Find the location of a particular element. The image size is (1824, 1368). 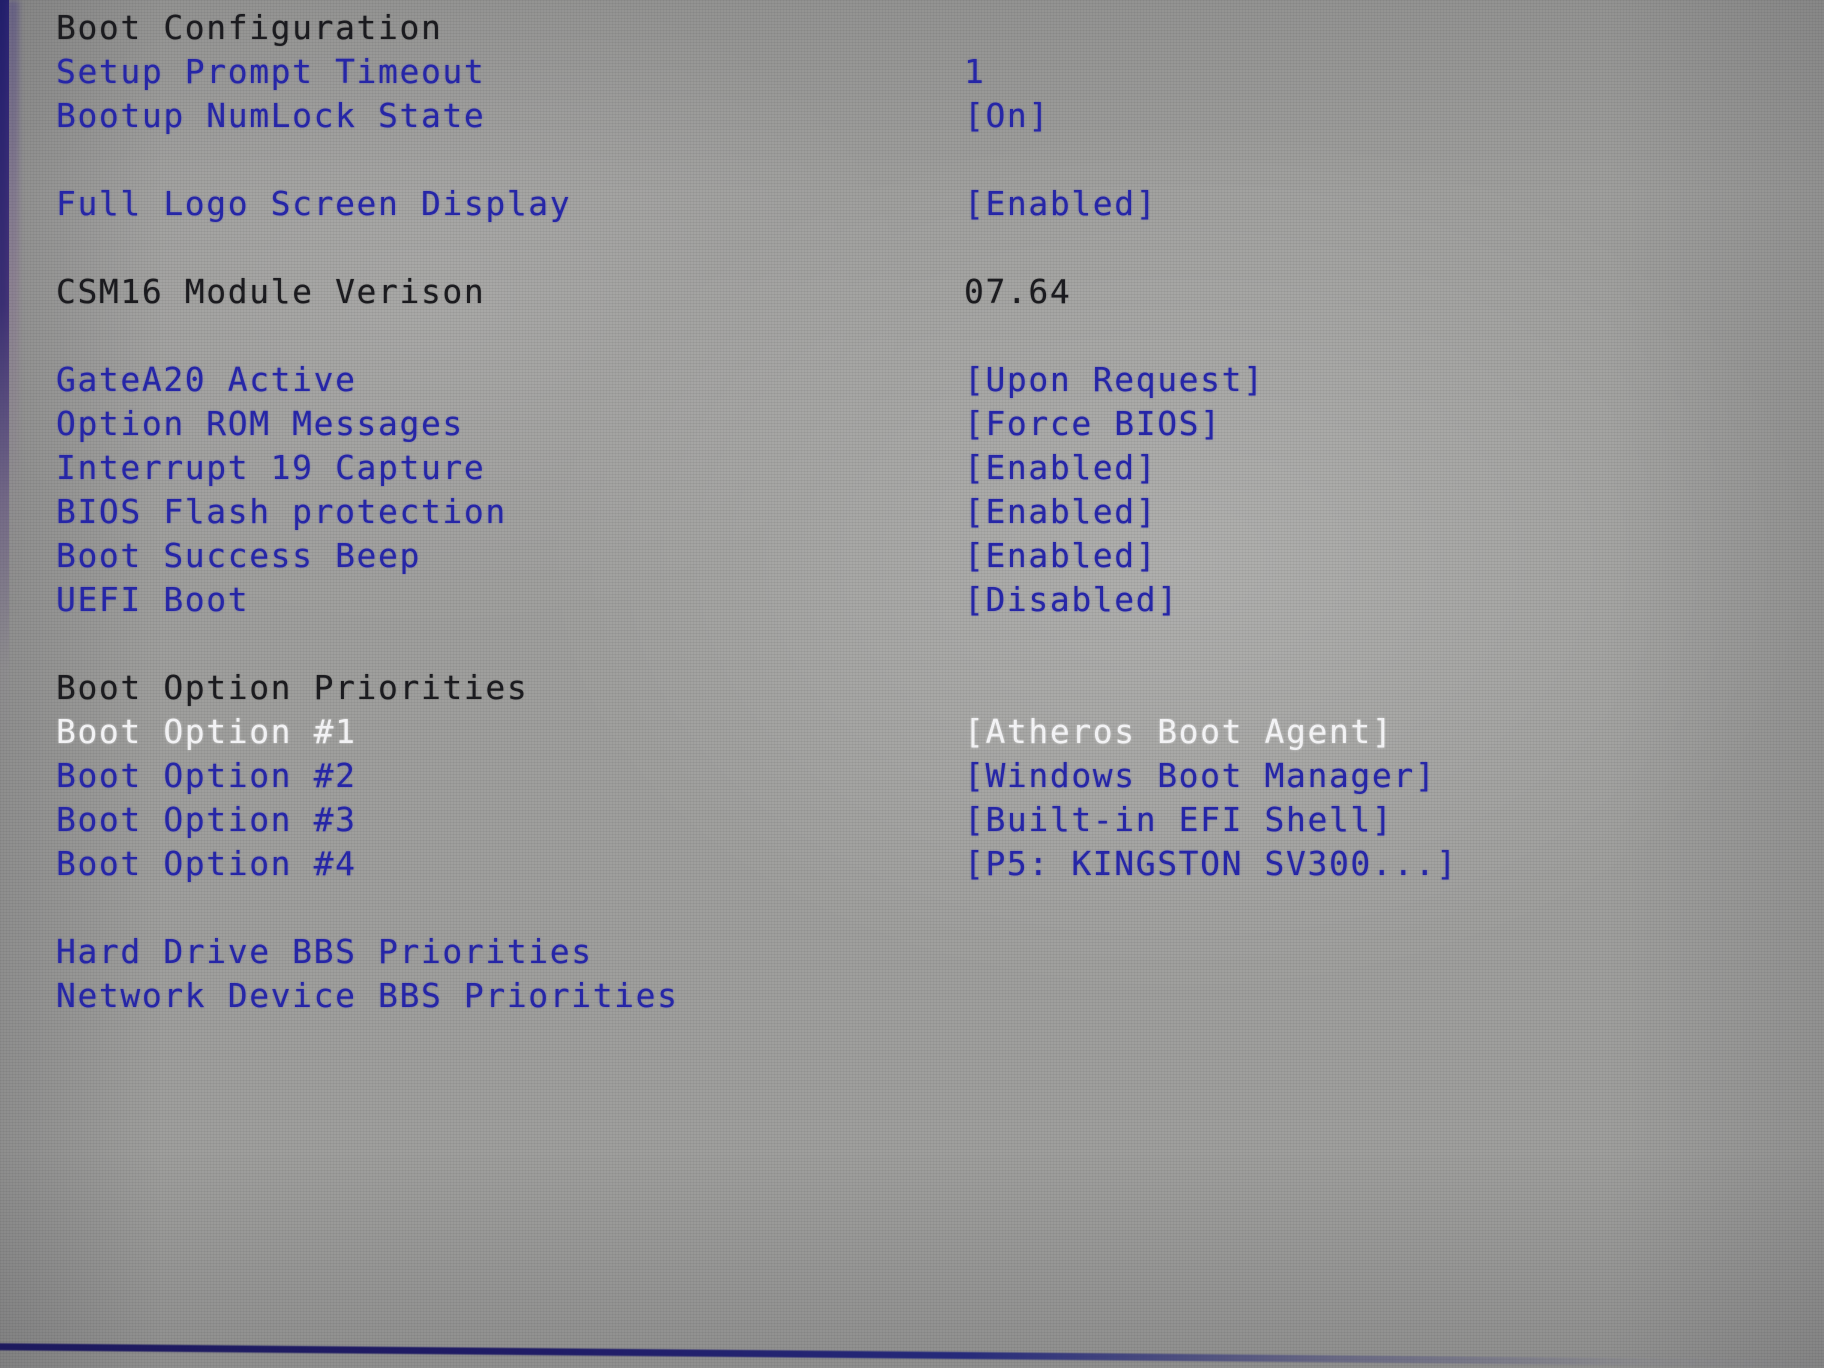

menu-item-label: Boot Option #3 is located at coordinates (206, 819).